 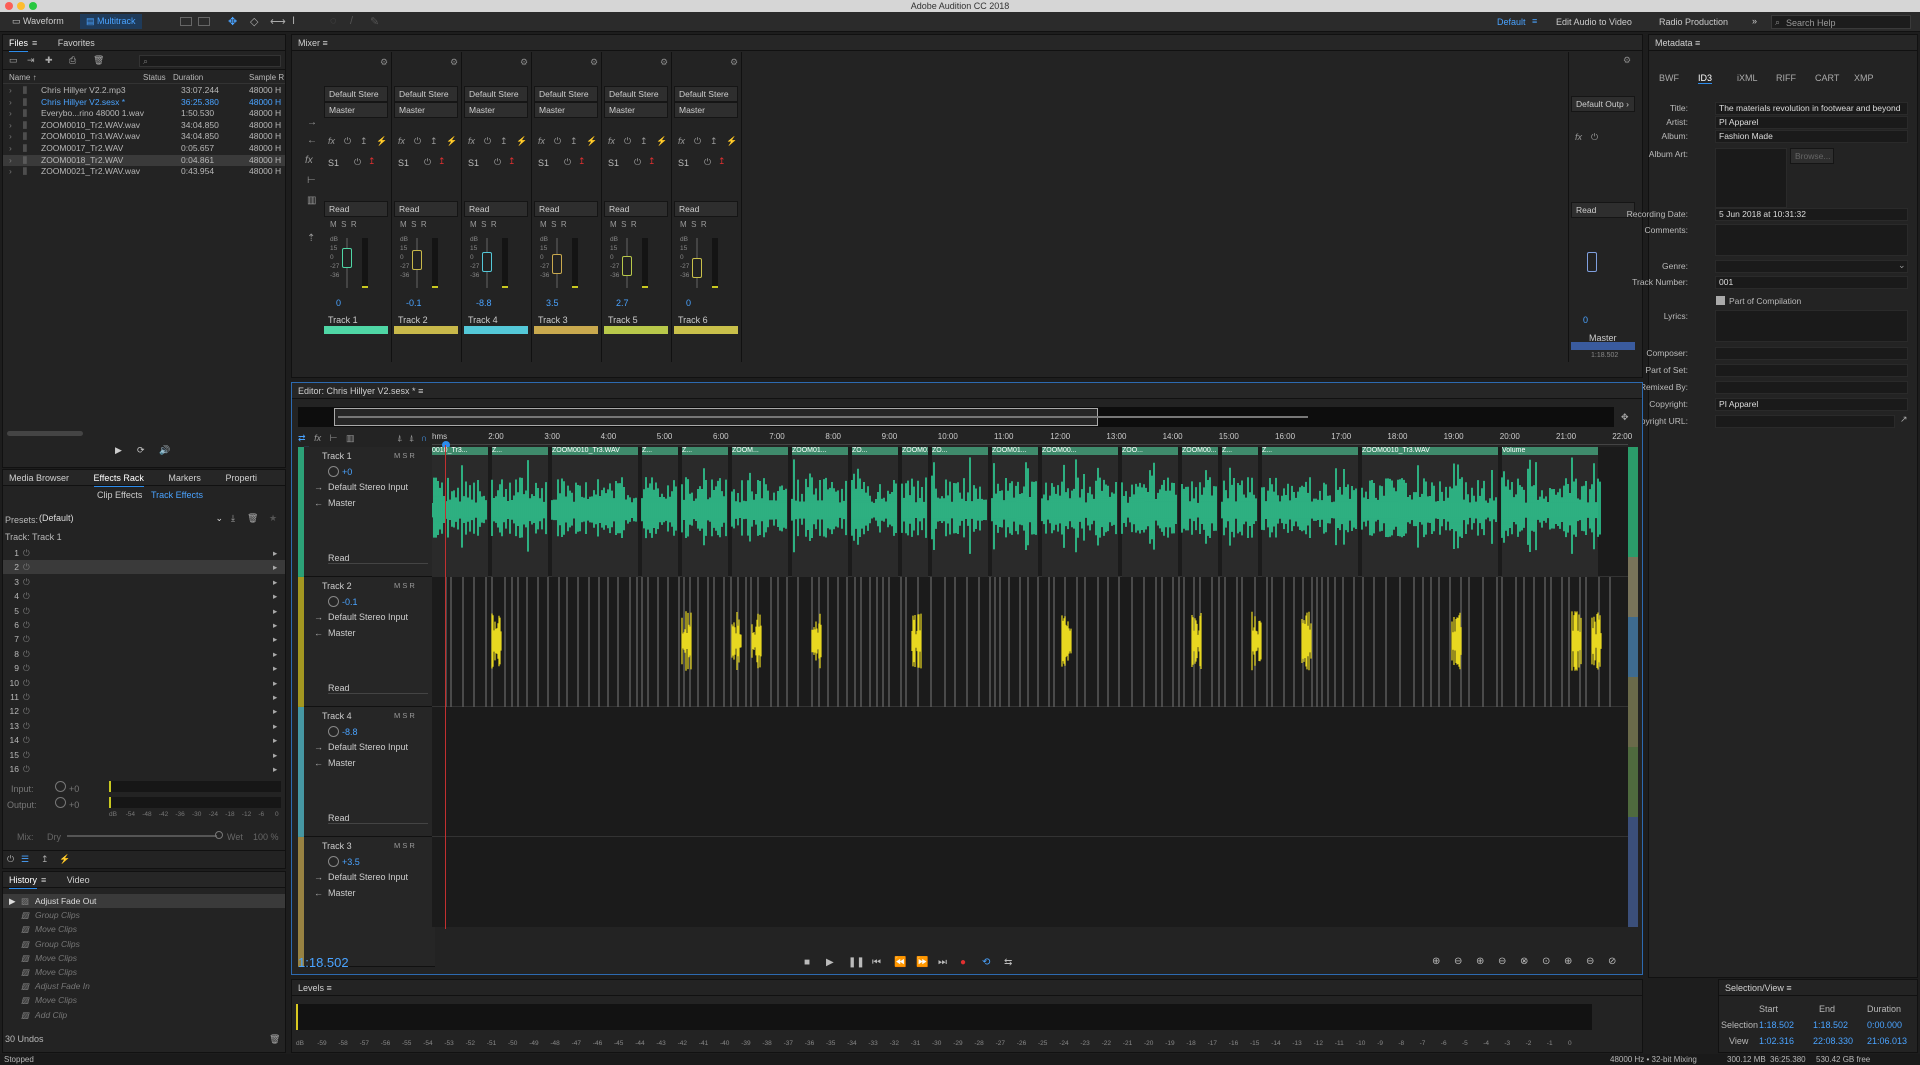 What do you see at coordinates (144, 136) in the screenshot?
I see `file-row: › ⫼ ZOOM0010_Tr3.WAV.wav 34:04.850 48000 H` at bounding box center [144, 136].